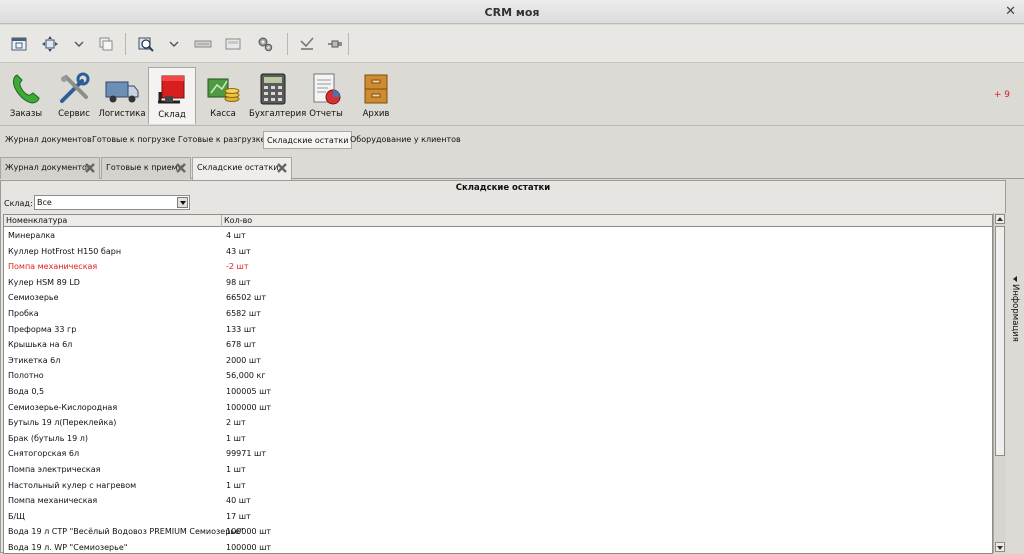  Describe the element at coordinates (498, 330) in the screenshot. I see `table-row: Преформа 33 гр 133 шт` at that location.